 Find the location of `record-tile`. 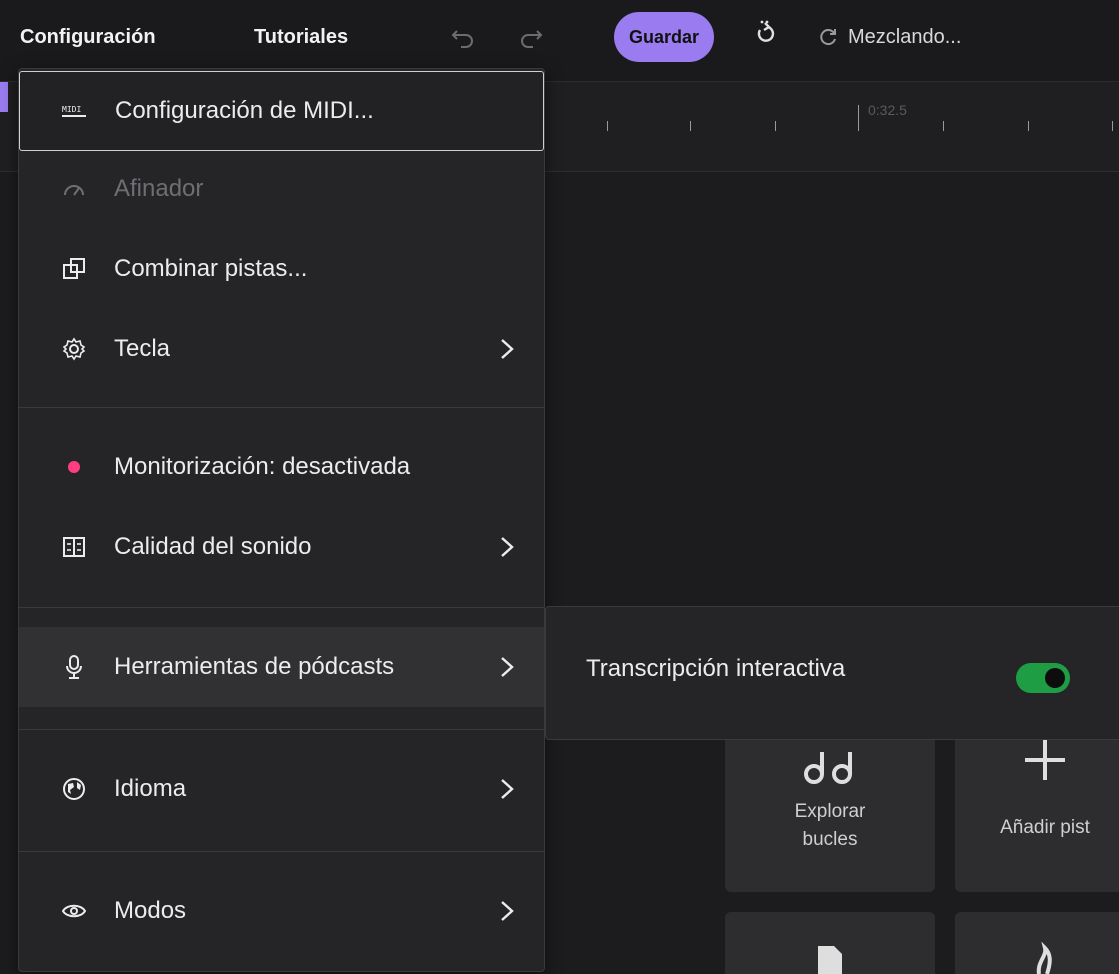

record-tile is located at coordinates (1037, 943).